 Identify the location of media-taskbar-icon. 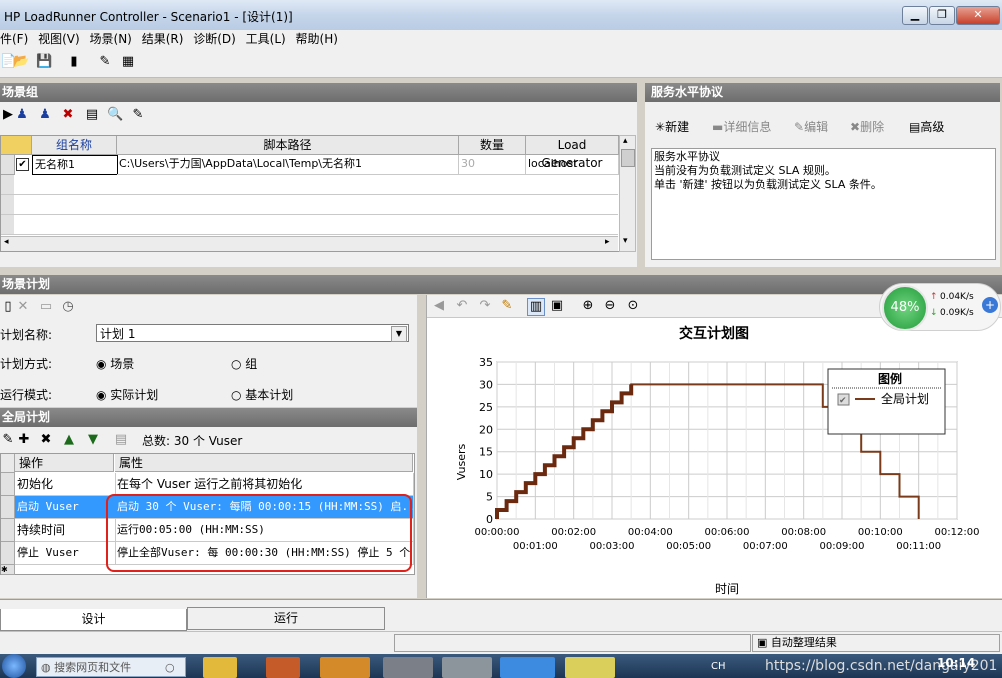
(283, 667).